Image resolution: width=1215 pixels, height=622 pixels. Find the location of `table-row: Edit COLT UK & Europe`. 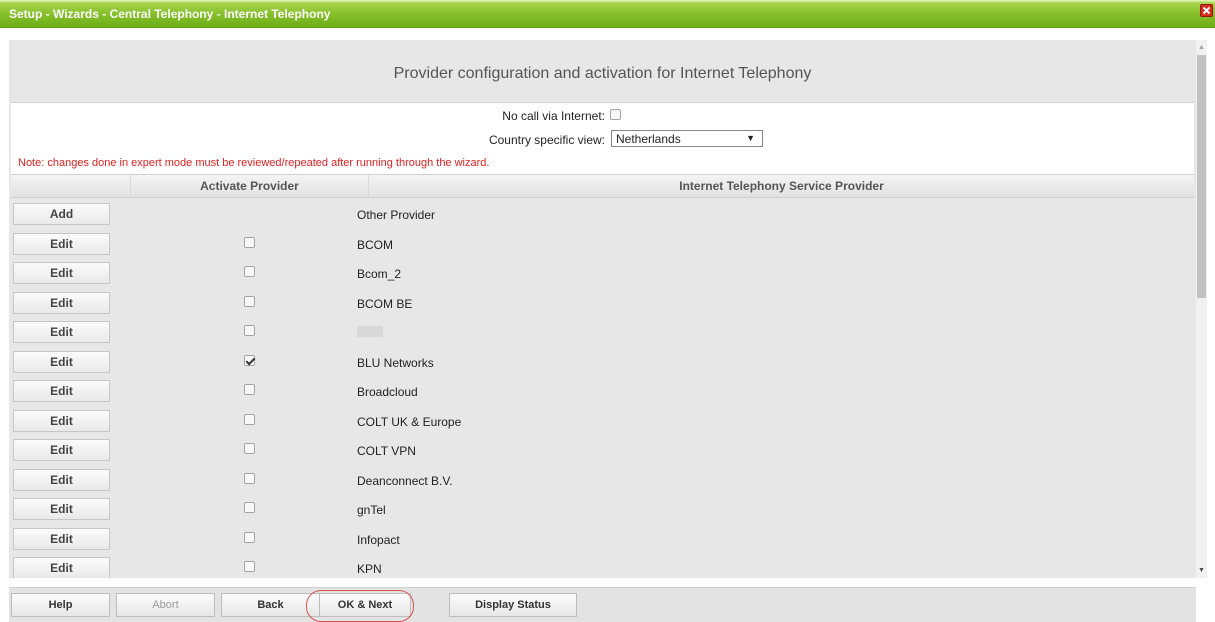

table-row: Edit COLT UK & Europe is located at coordinates (602, 420).